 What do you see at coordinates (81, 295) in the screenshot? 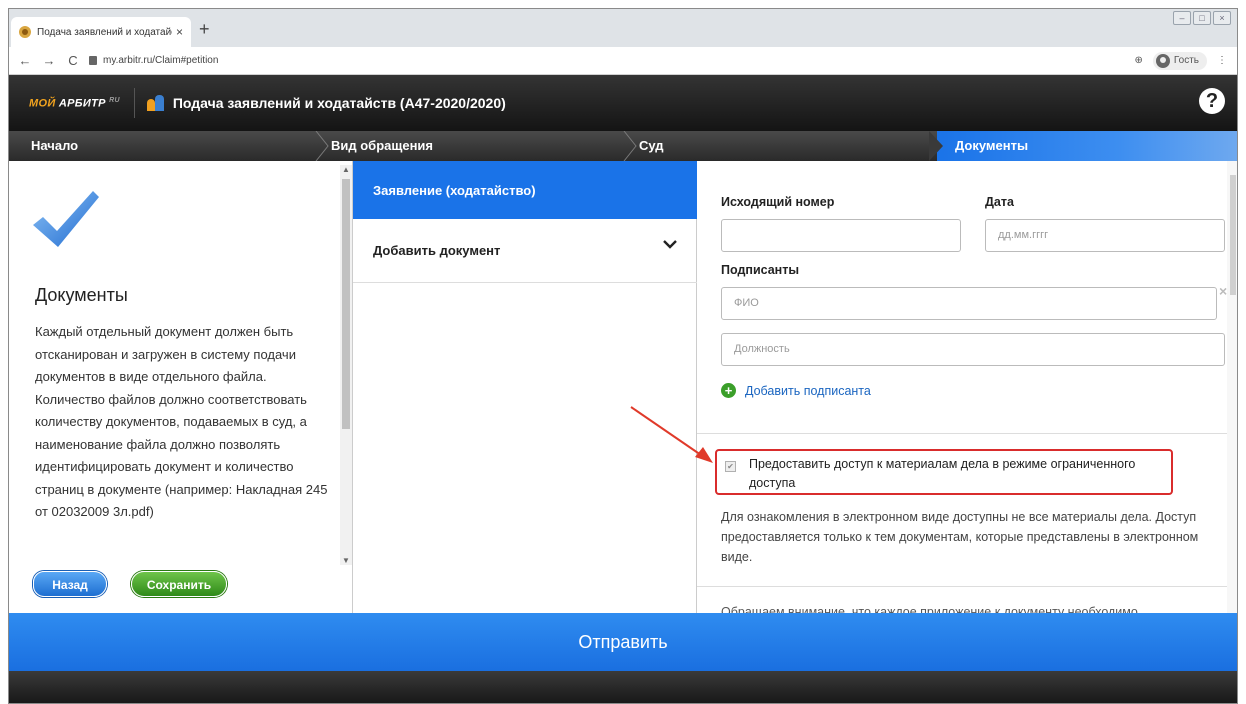
I see `documents-heading: Документы` at bounding box center [81, 295].